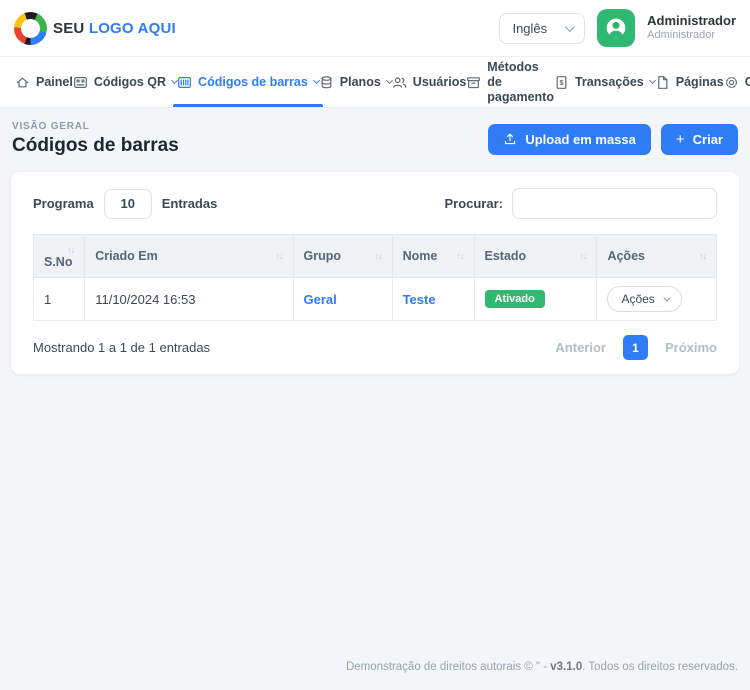  I want to click on nav-item-transacoes: $ Transações, so click(605, 82).